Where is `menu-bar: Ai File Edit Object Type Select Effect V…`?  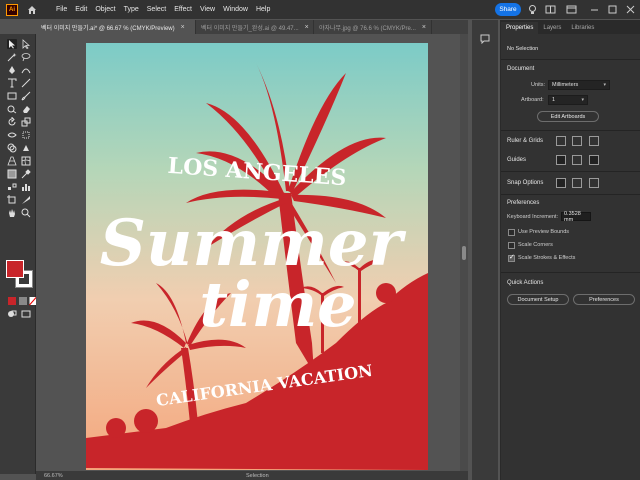
menu-bar: Ai File Edit Object Type Select Effect V… is located at coordinates (320, 9).